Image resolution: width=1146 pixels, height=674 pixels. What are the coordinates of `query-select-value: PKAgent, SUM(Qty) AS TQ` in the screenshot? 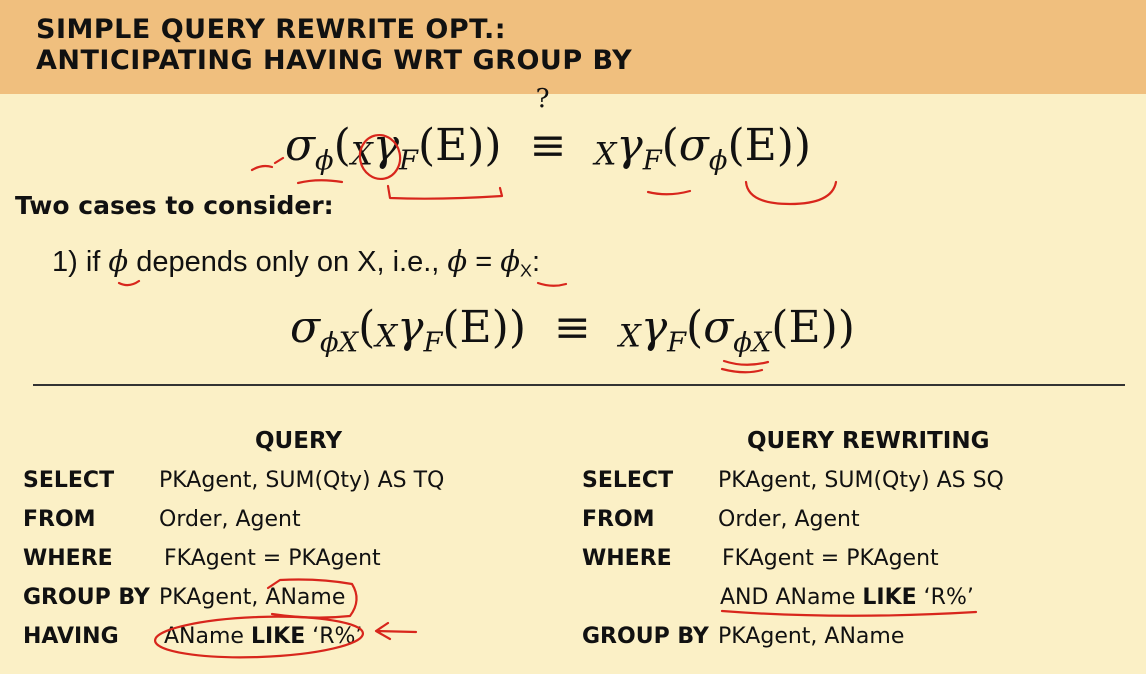 It's located at (302, 480).